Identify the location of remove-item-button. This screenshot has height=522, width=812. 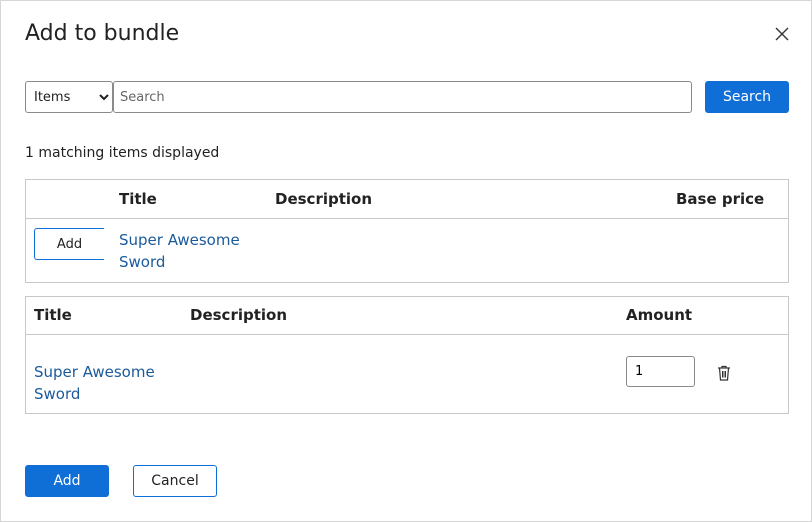
(724, 373).